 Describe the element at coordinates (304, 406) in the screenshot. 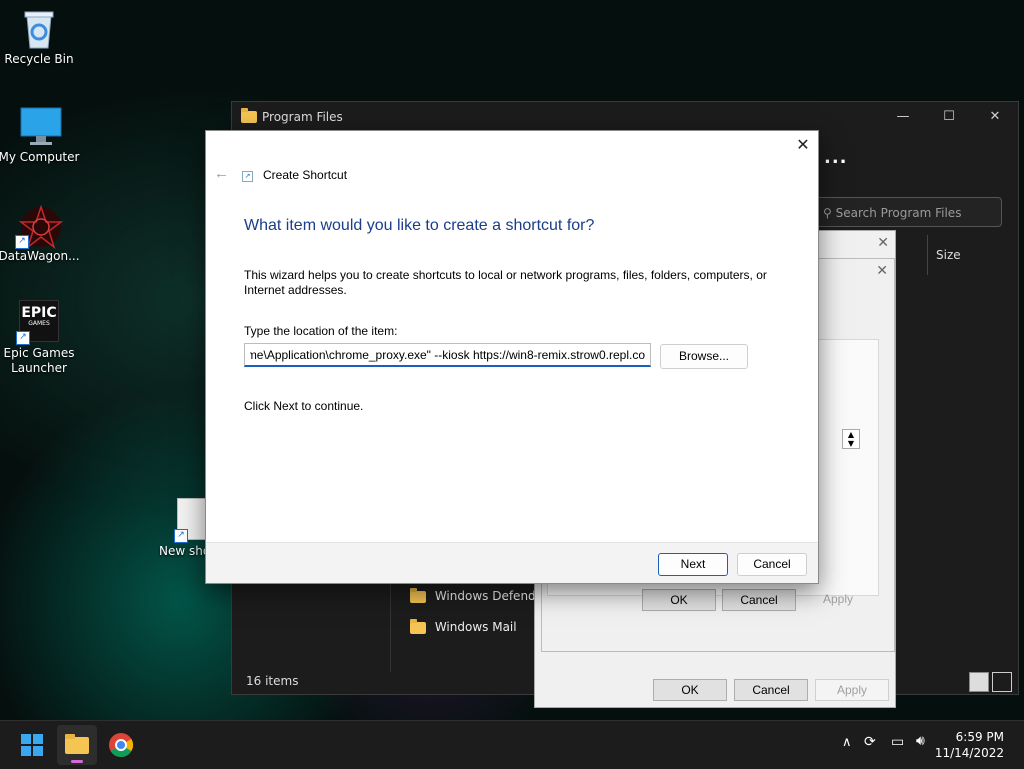

I see `continue-text: Click Next to continue.` at that location.